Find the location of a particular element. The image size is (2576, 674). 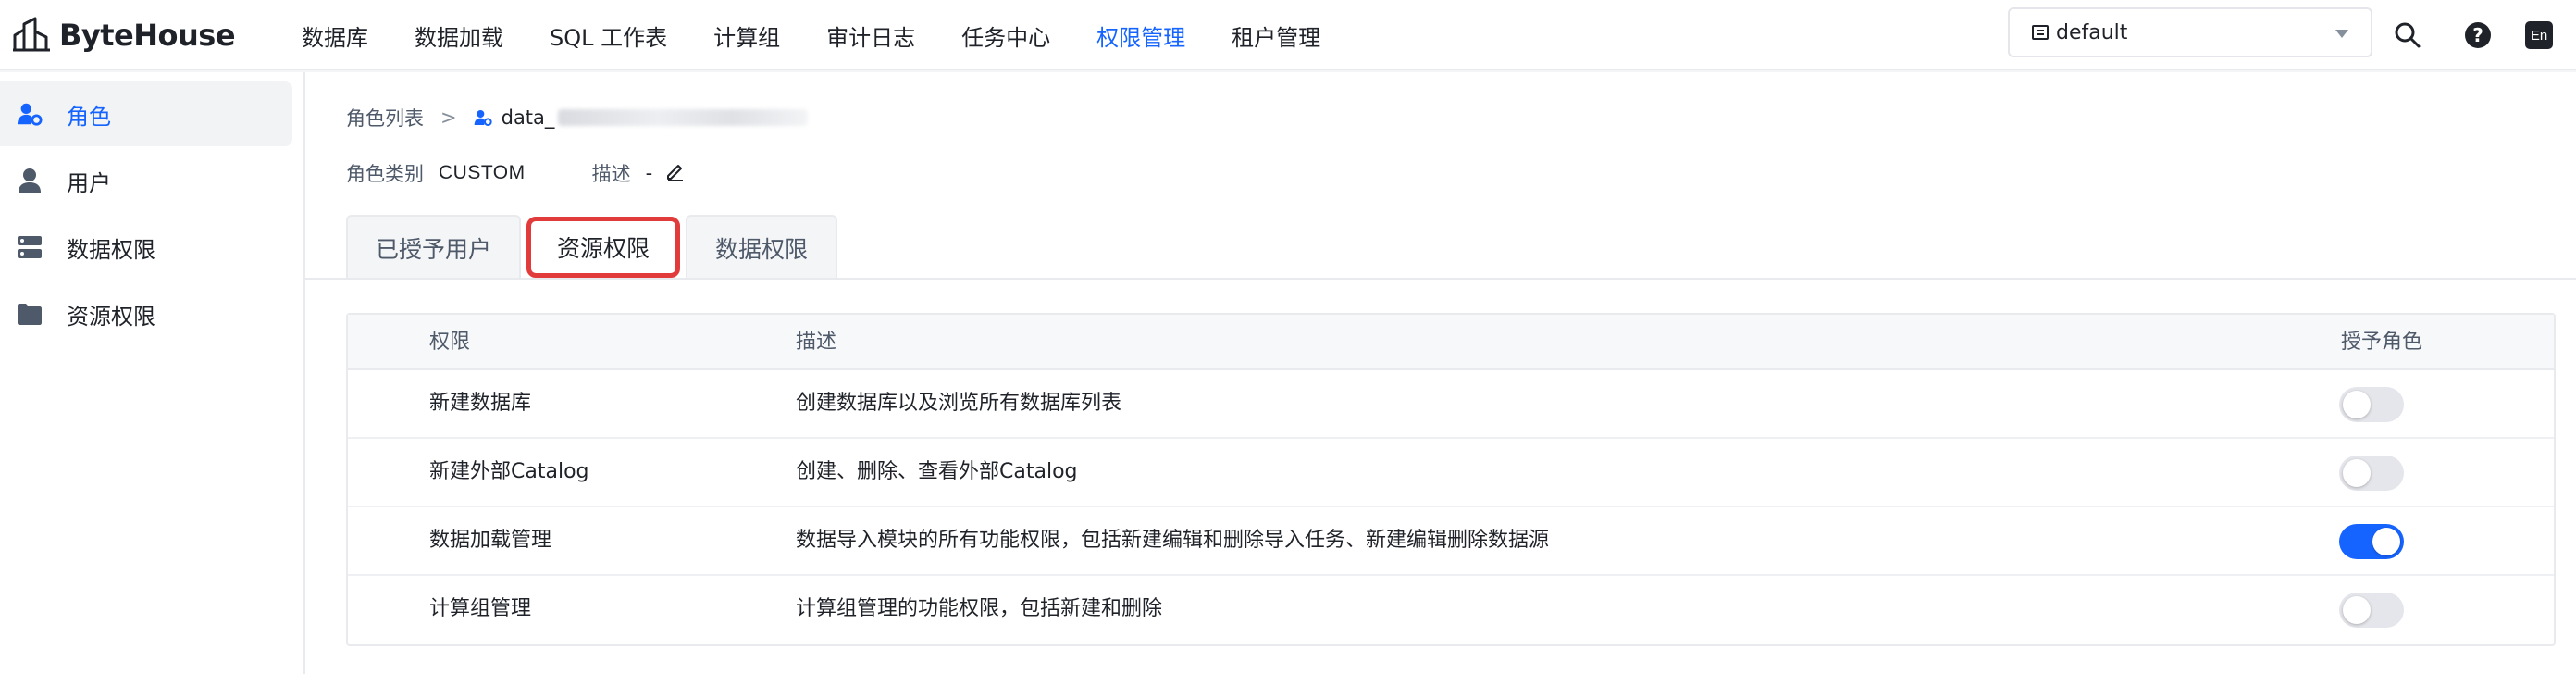

role-meta: 角色类别 CUSTOM 描述 - is located at coordinates (516, 173).